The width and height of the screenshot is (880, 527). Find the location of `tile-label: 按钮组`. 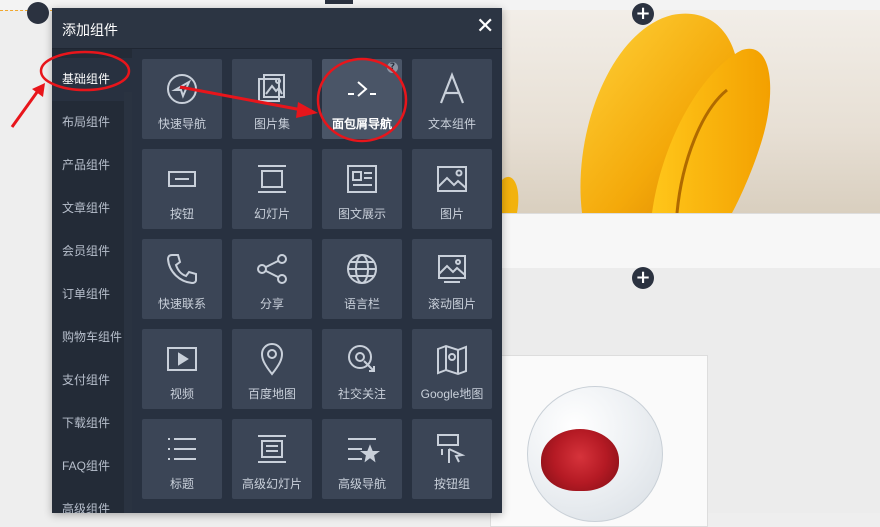

tile-label: 按钮组 is located at coordinates (451, 484).